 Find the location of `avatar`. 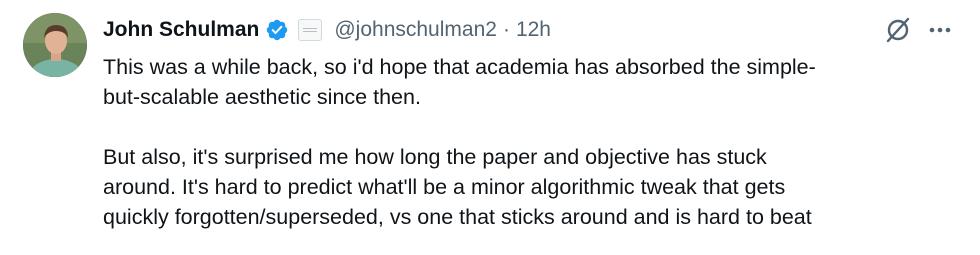

avatar is located at coordinates (55, 45).